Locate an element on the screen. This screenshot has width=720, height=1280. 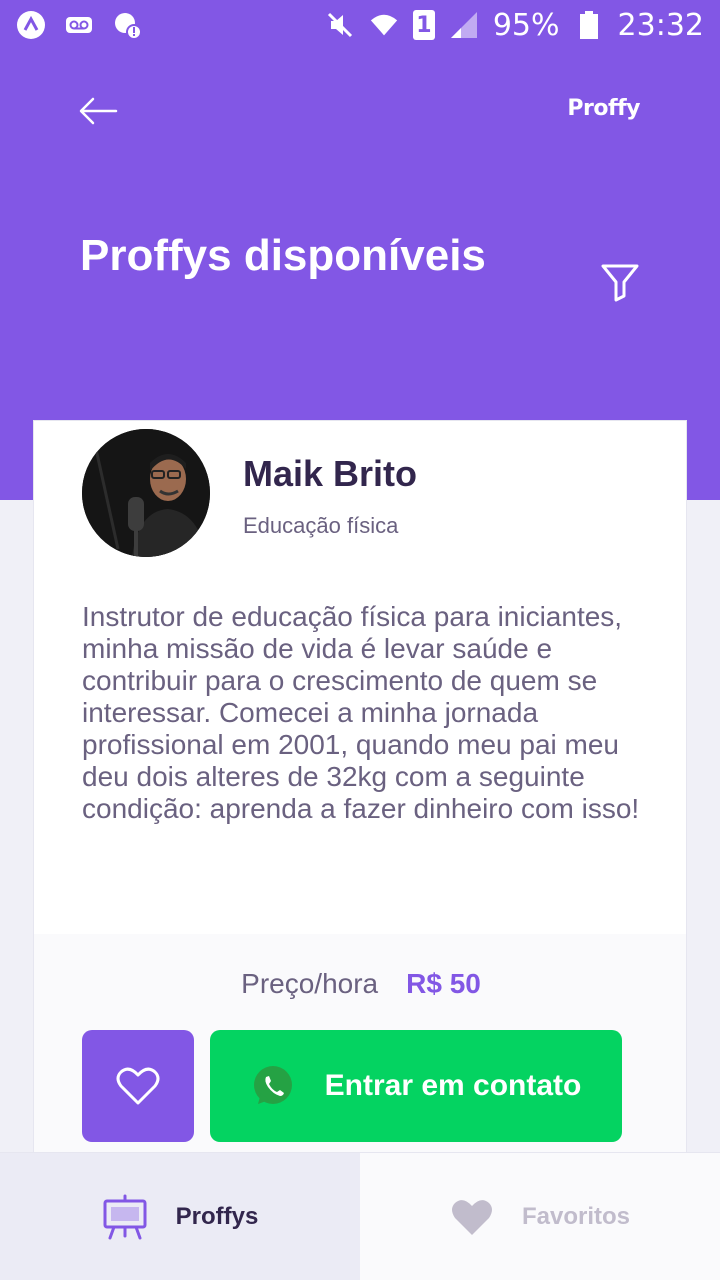
voicemail-icon is located at coordinates (79, 25).